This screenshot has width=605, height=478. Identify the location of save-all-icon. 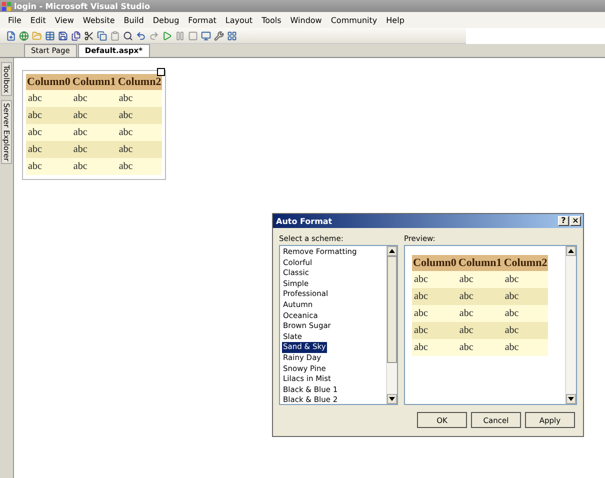
(76, 35).